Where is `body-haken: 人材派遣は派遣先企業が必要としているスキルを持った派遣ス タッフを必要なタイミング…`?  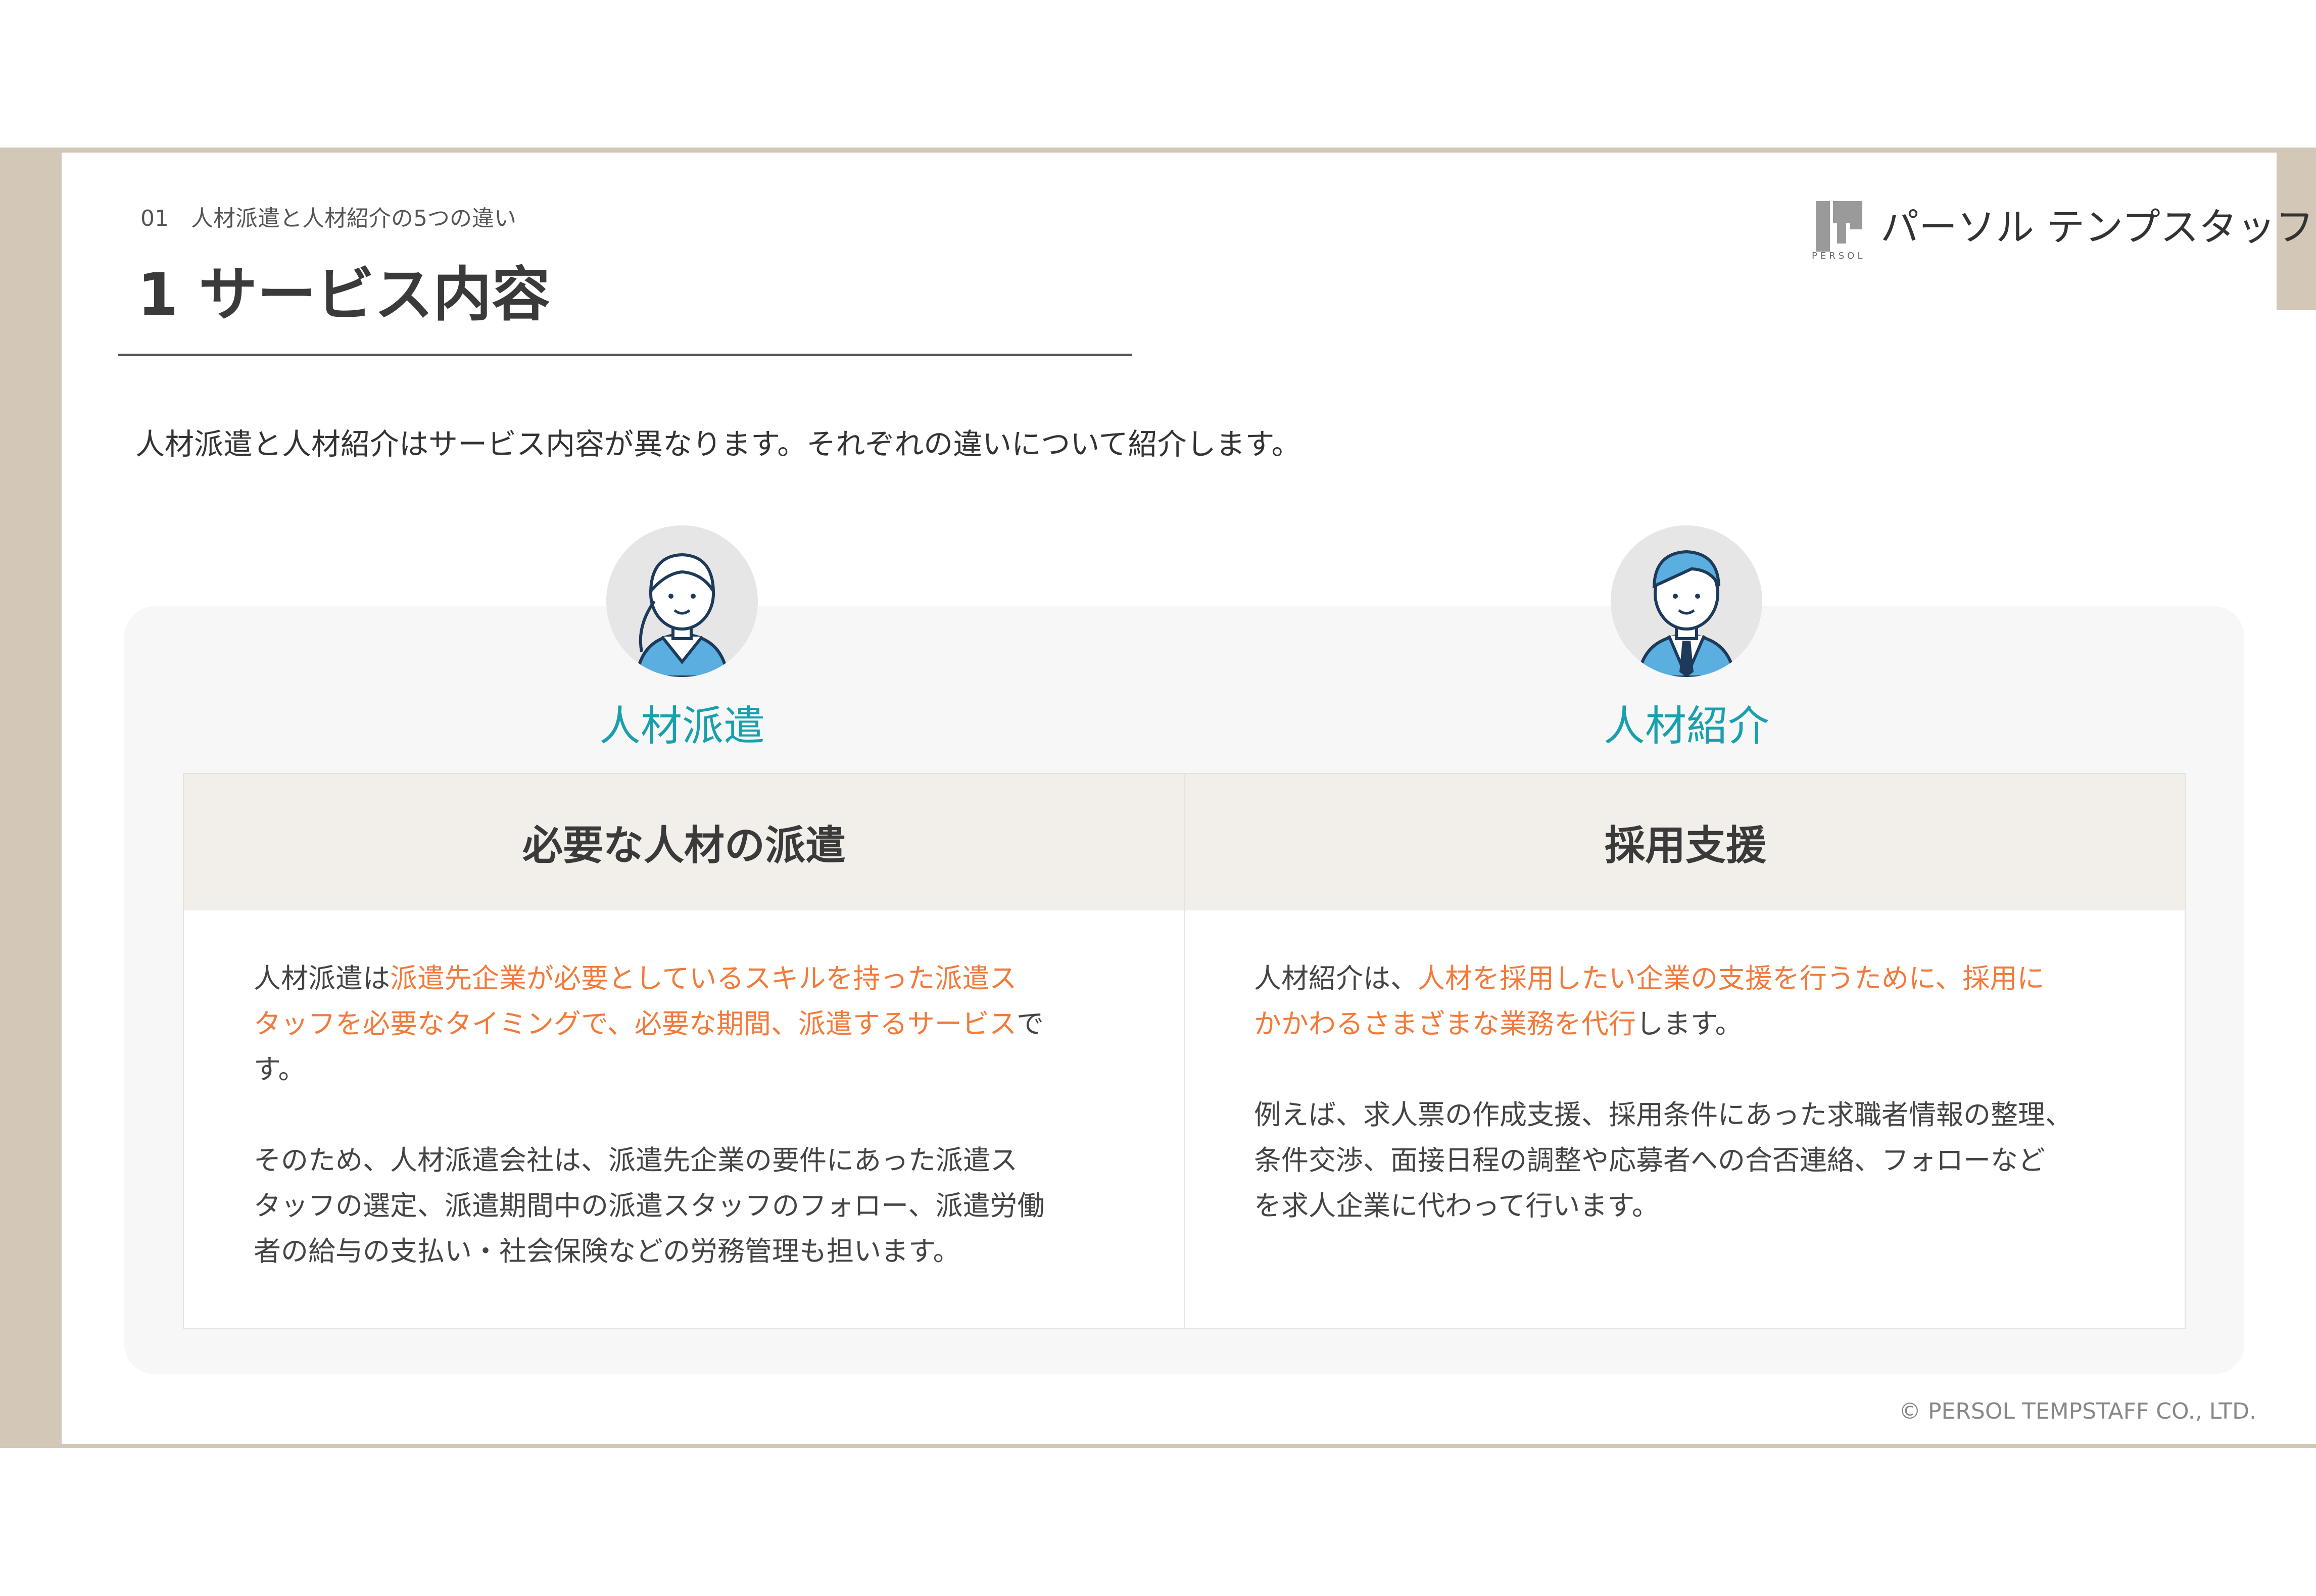 body-haken: 人材派遣は派遣先企業が必要としているスキルを持った派遣ス タッフを必要なタイミング… is located at coordinates (703, 1115).